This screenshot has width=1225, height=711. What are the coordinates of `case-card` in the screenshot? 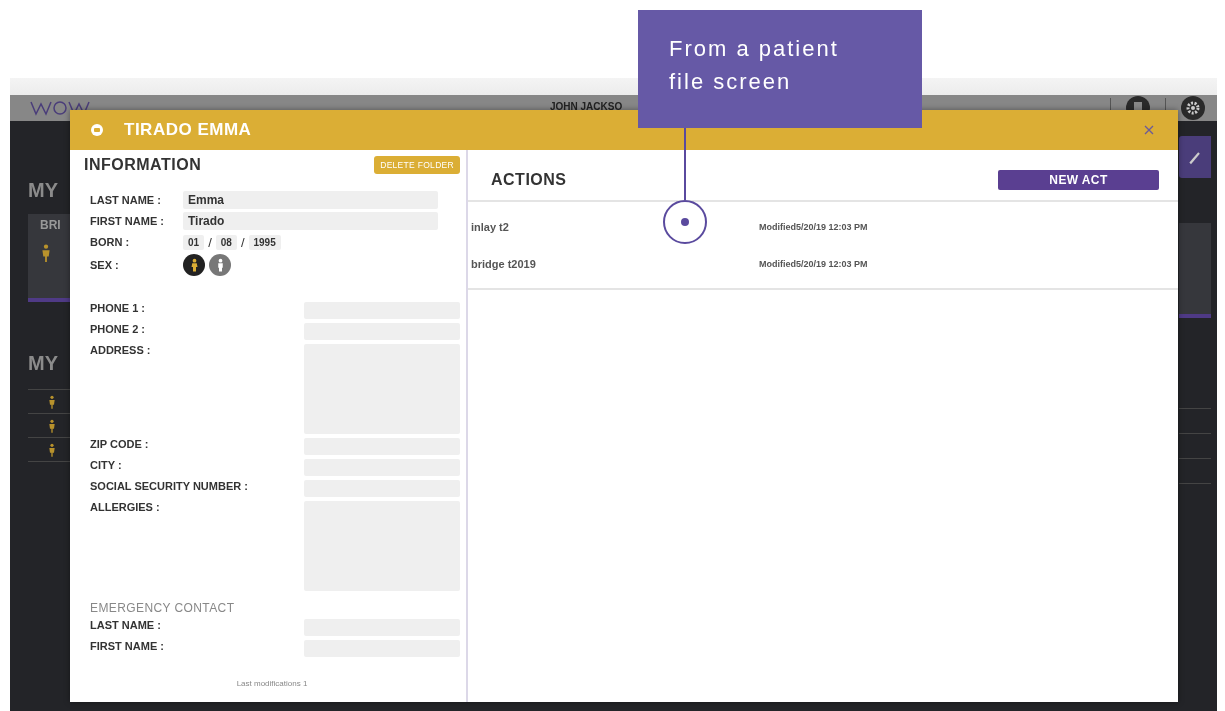 It's located at (1195, 270).